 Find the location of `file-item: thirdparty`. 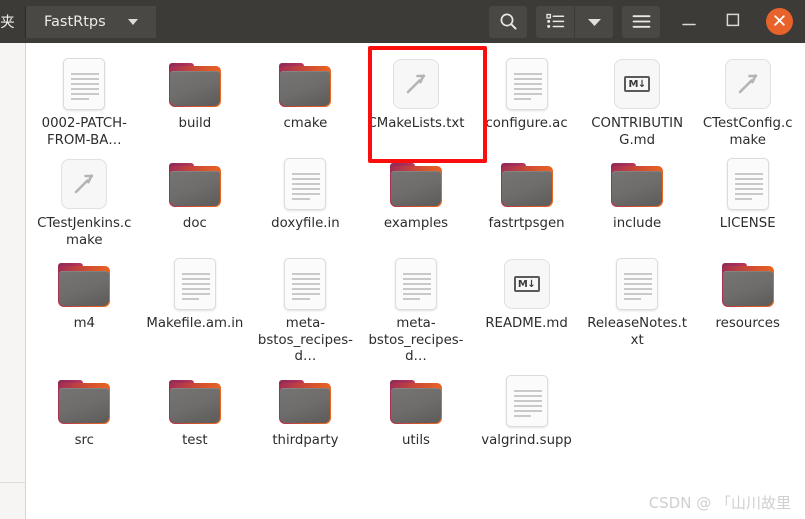

file-item: thirdparty is located at coordinates (305, 408).